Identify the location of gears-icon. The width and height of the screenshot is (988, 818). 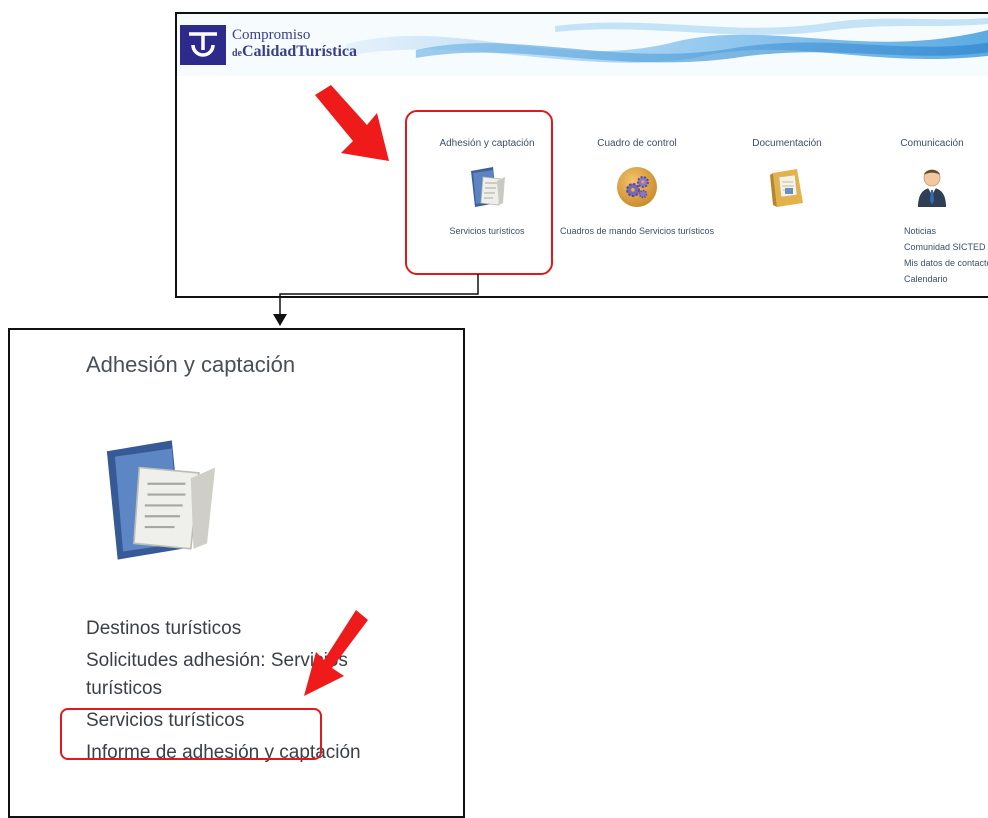
(637, 187).